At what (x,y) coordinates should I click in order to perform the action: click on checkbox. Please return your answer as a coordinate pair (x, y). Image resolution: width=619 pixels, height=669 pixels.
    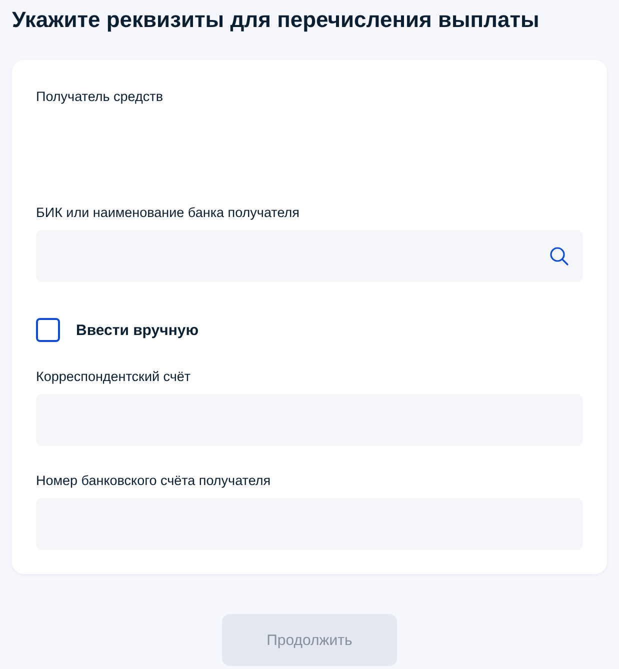
    Looking at the image, I should click on (48, 330).